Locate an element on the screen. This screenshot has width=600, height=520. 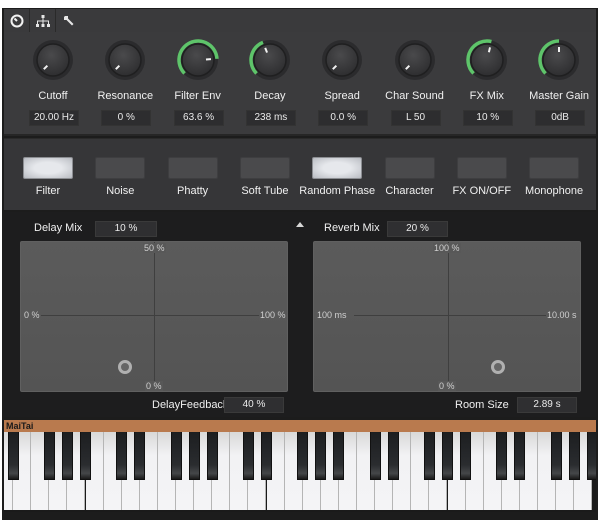
knob-label-spread: Spread is located at coordinates (342, 96).